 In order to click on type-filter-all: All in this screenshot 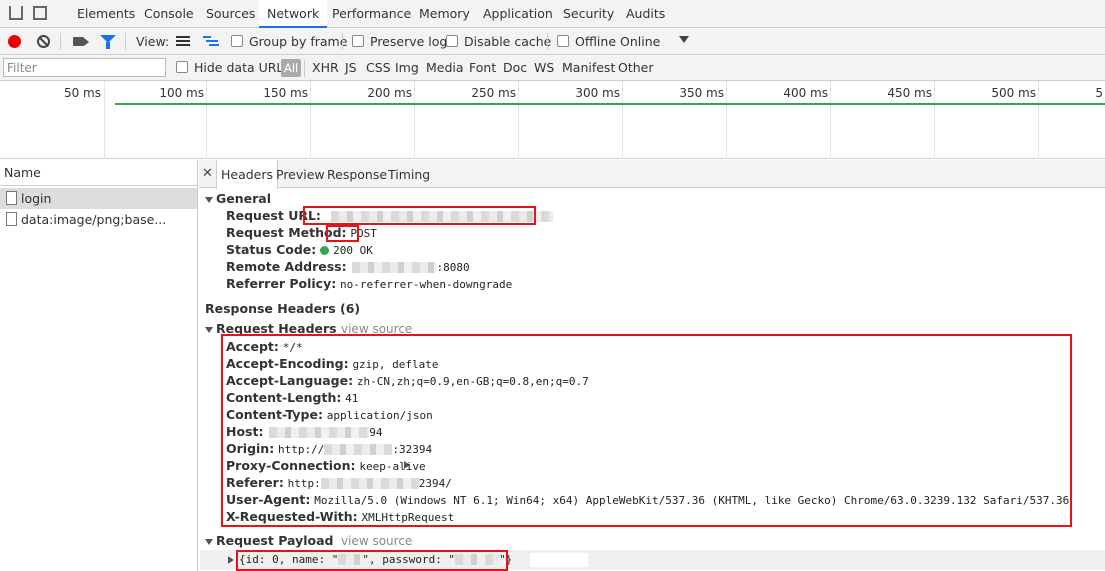, I will do `click(291, 68)`.